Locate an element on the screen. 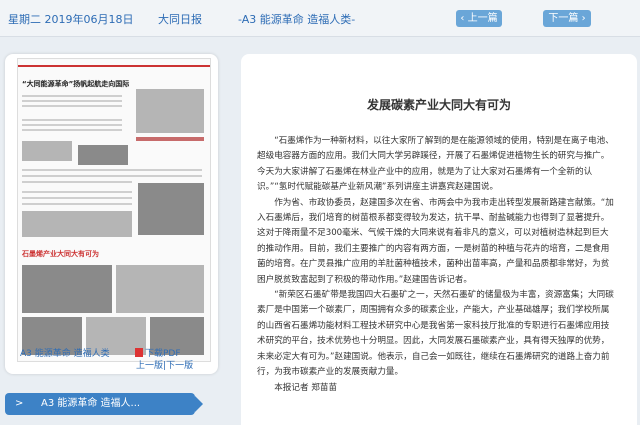 The width and height of the screenshot is (640, 425). prev-article-button: ‹ 上一篇 is located at coordinates (479, 18).